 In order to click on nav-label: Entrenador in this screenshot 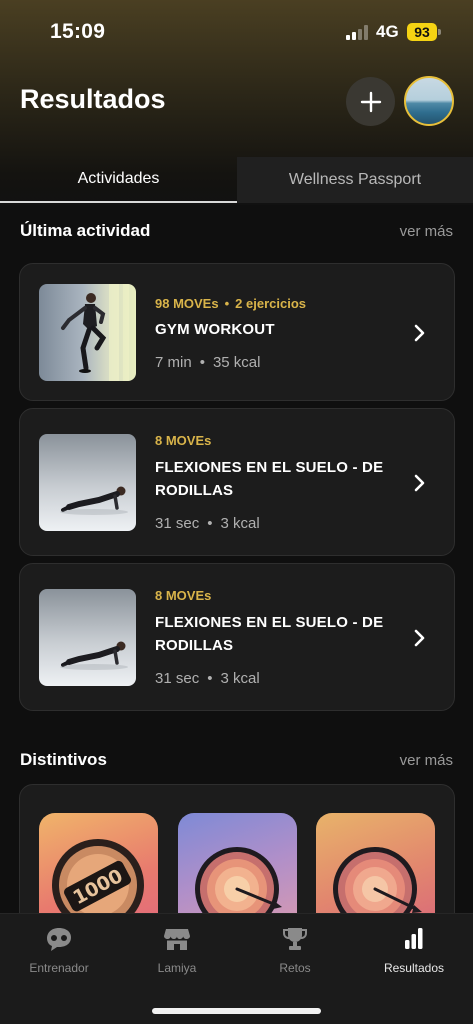, I will do `click(59, 968)`.